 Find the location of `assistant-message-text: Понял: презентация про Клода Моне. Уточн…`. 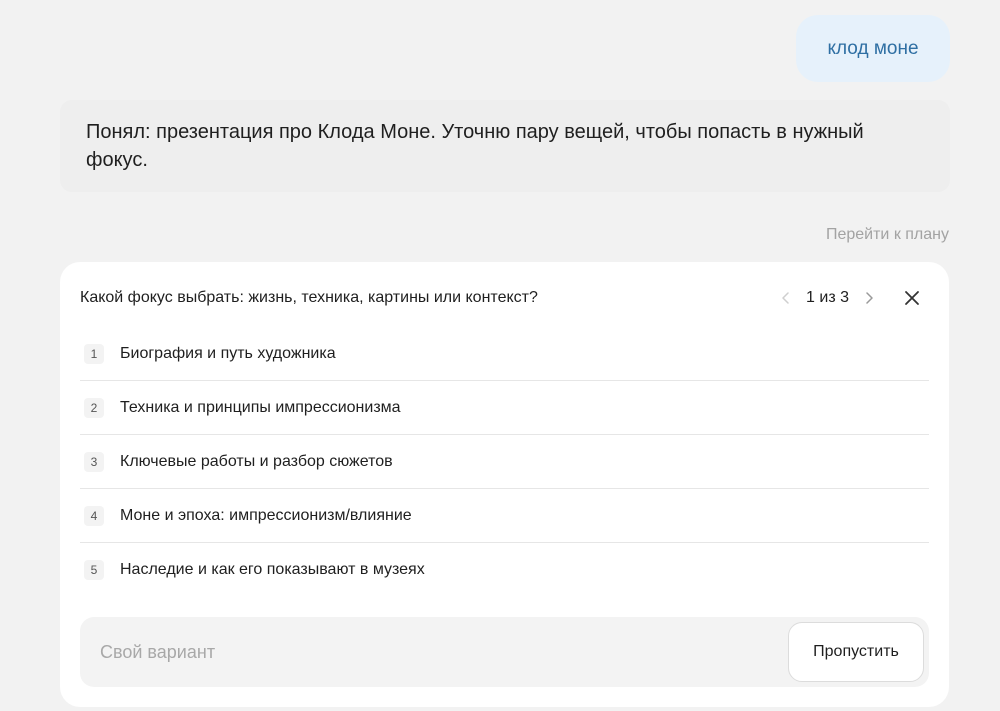

assistant-message-text: Понял: презентация про Клода Моне. Уточн… is located at coordinates (475, 146).